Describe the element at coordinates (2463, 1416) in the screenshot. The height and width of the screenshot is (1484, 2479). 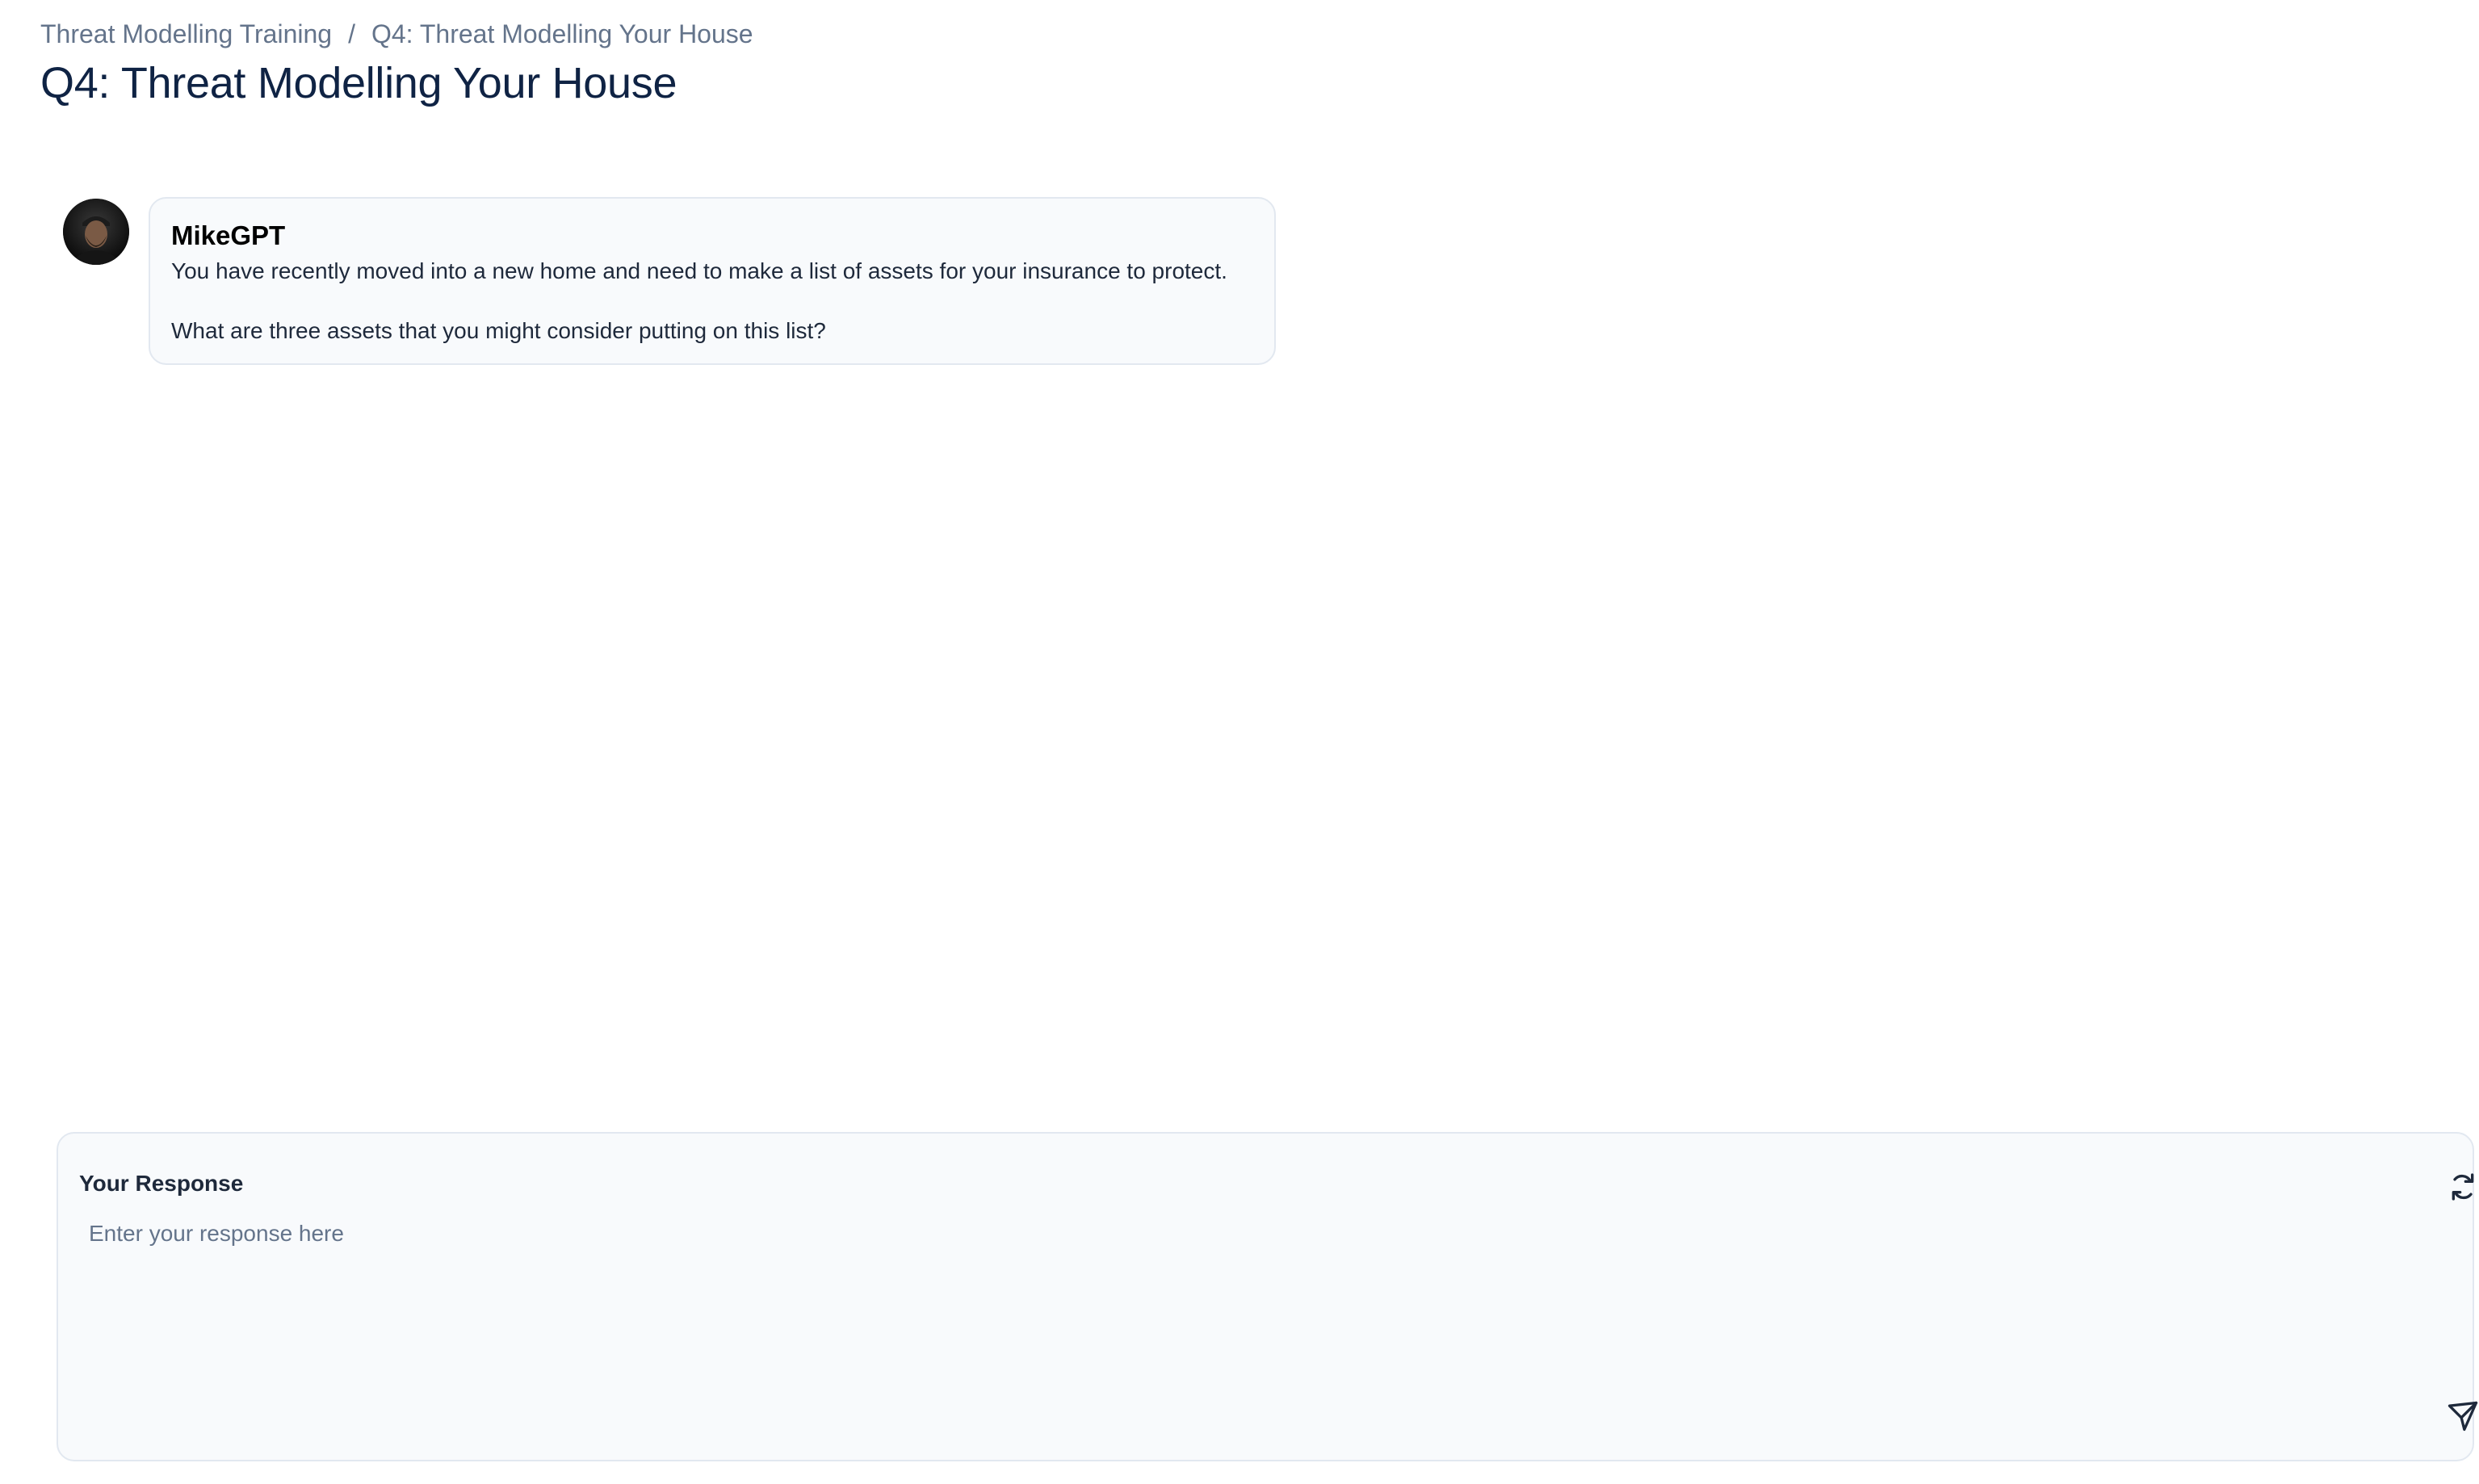
I see `send-icon` at that location.